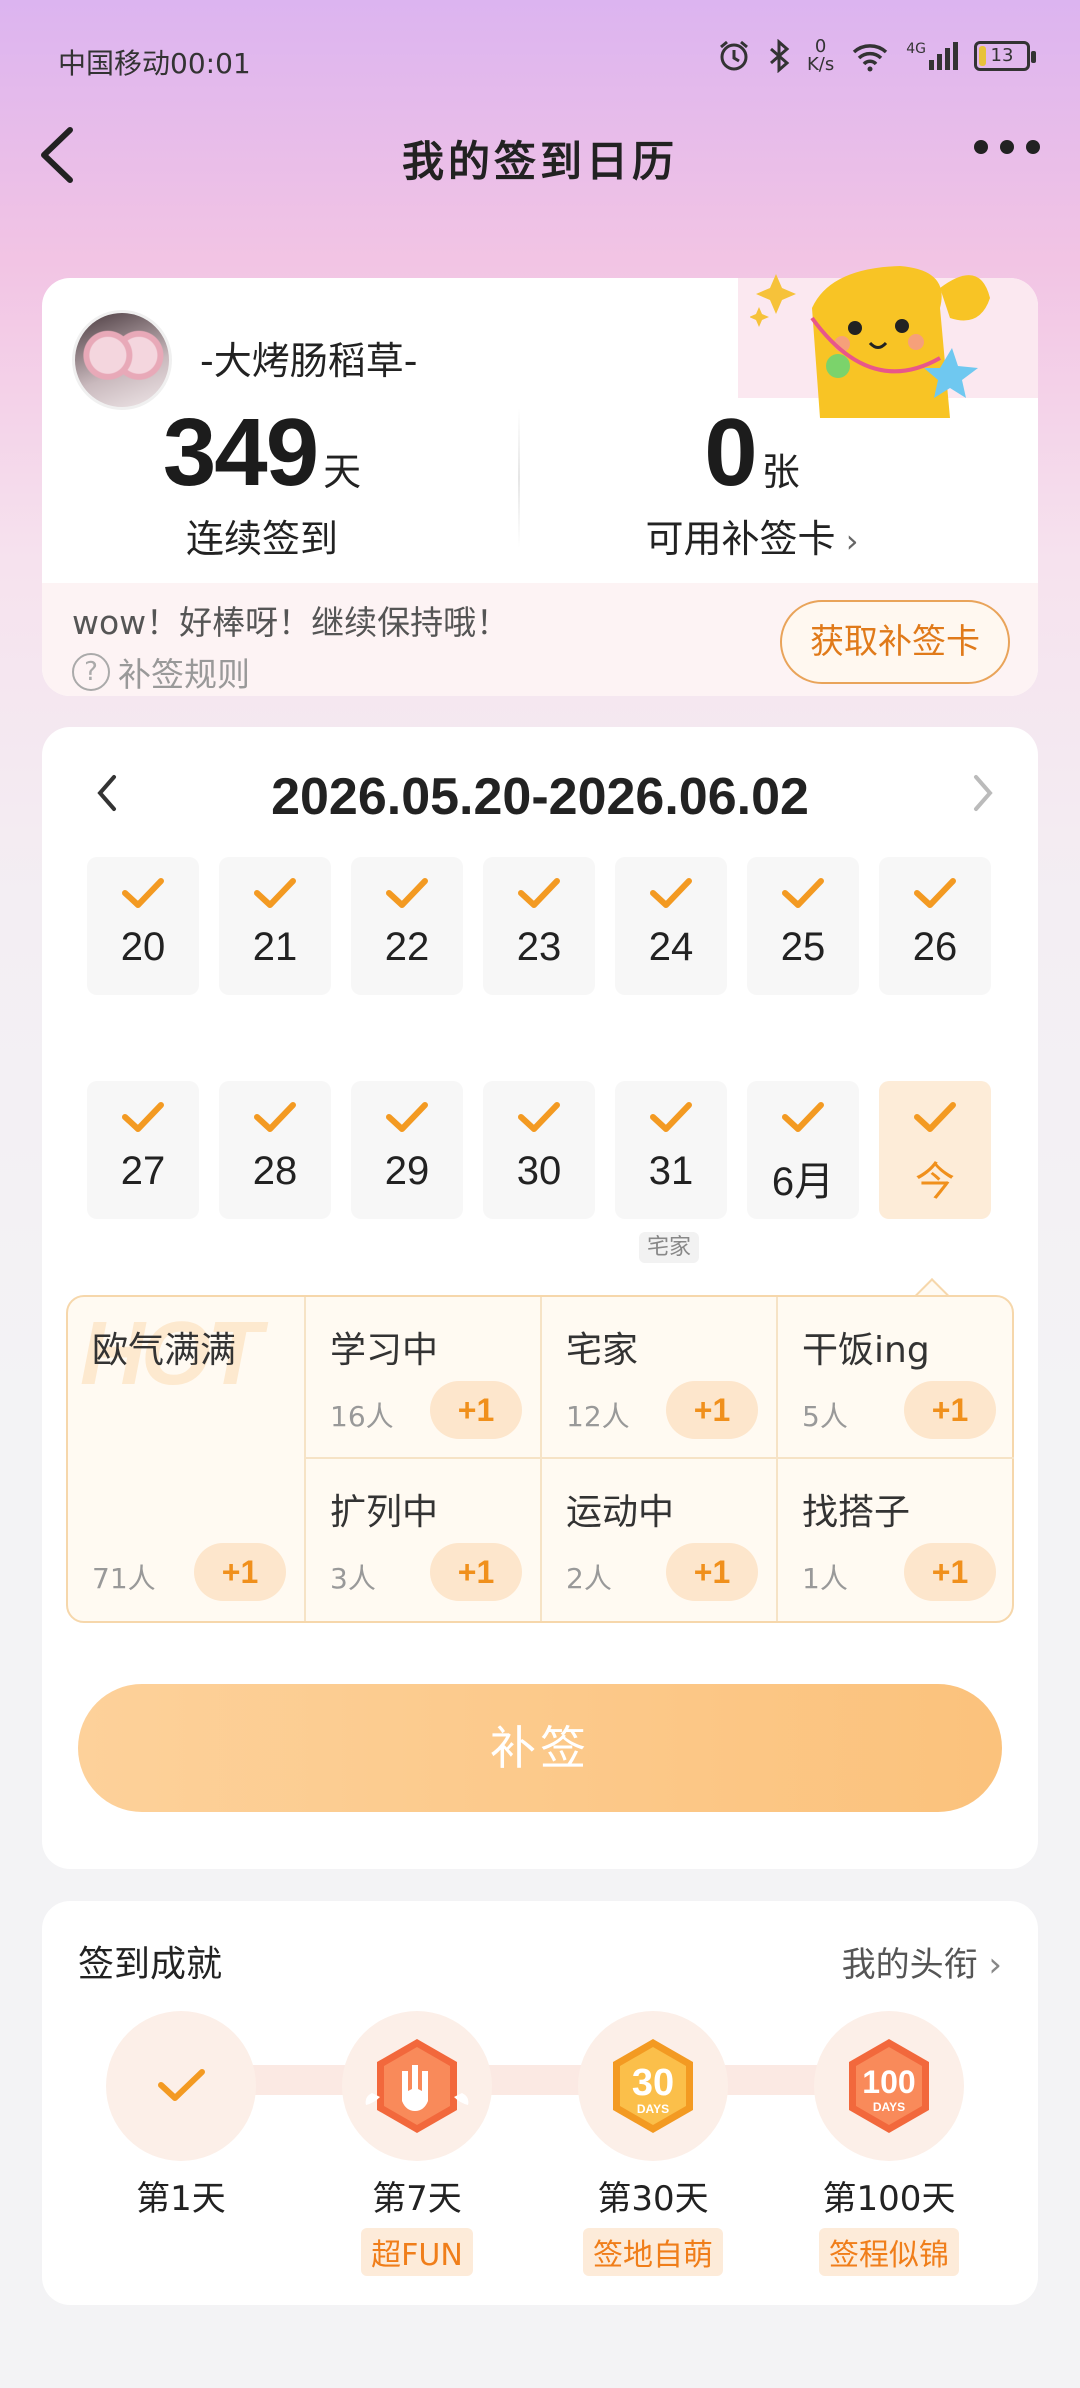 Image resolution: width=1080 pixels, height=2388 pixels. I want to click on mood-count: 3人, so click(353, 1578).